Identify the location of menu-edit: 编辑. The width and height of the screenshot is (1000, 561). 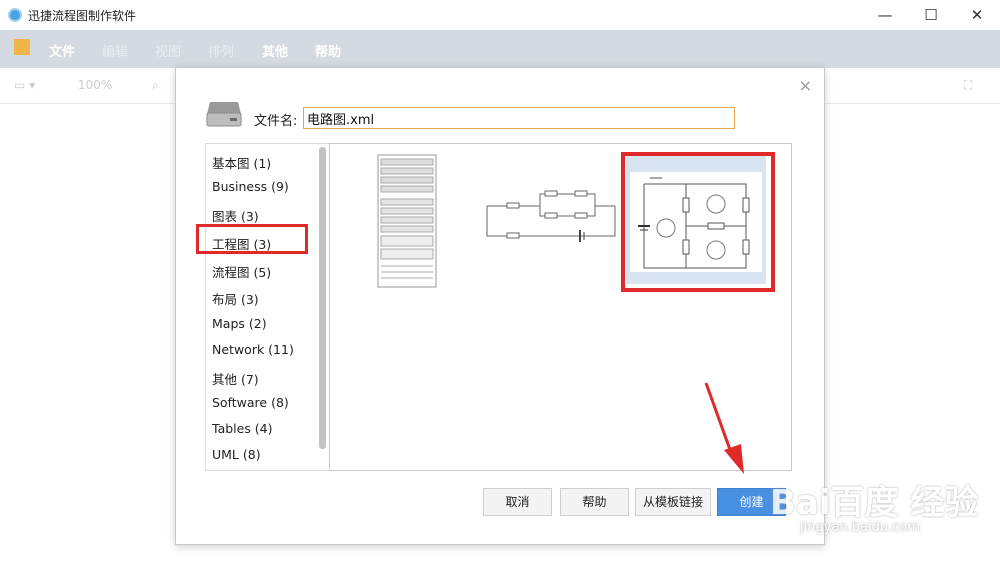
(115, 50).